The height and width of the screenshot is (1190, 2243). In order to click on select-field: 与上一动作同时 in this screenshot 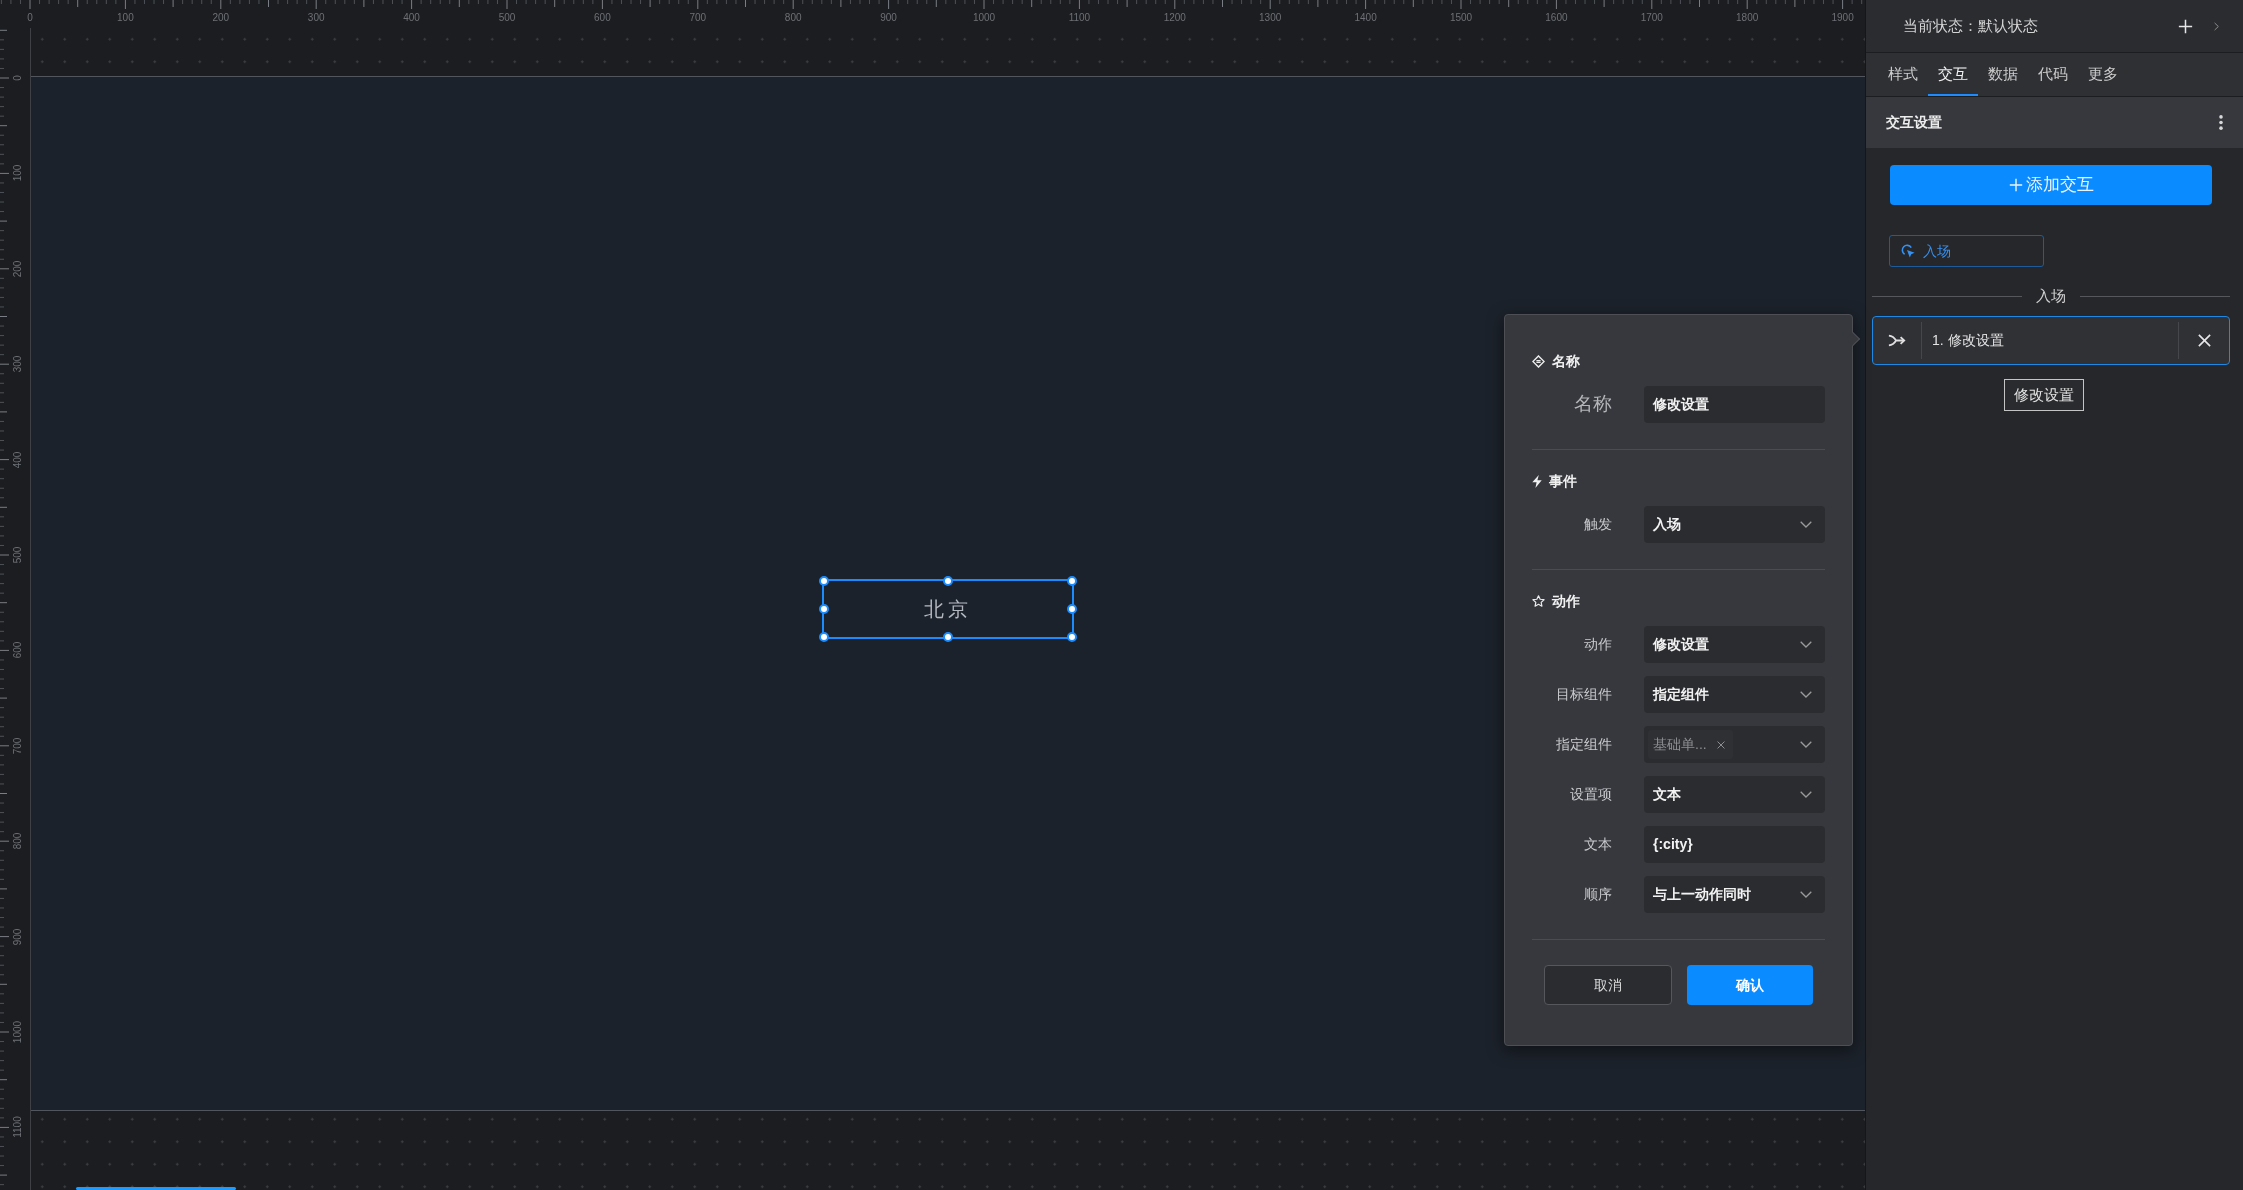, I will do `click(1734, 894)`.